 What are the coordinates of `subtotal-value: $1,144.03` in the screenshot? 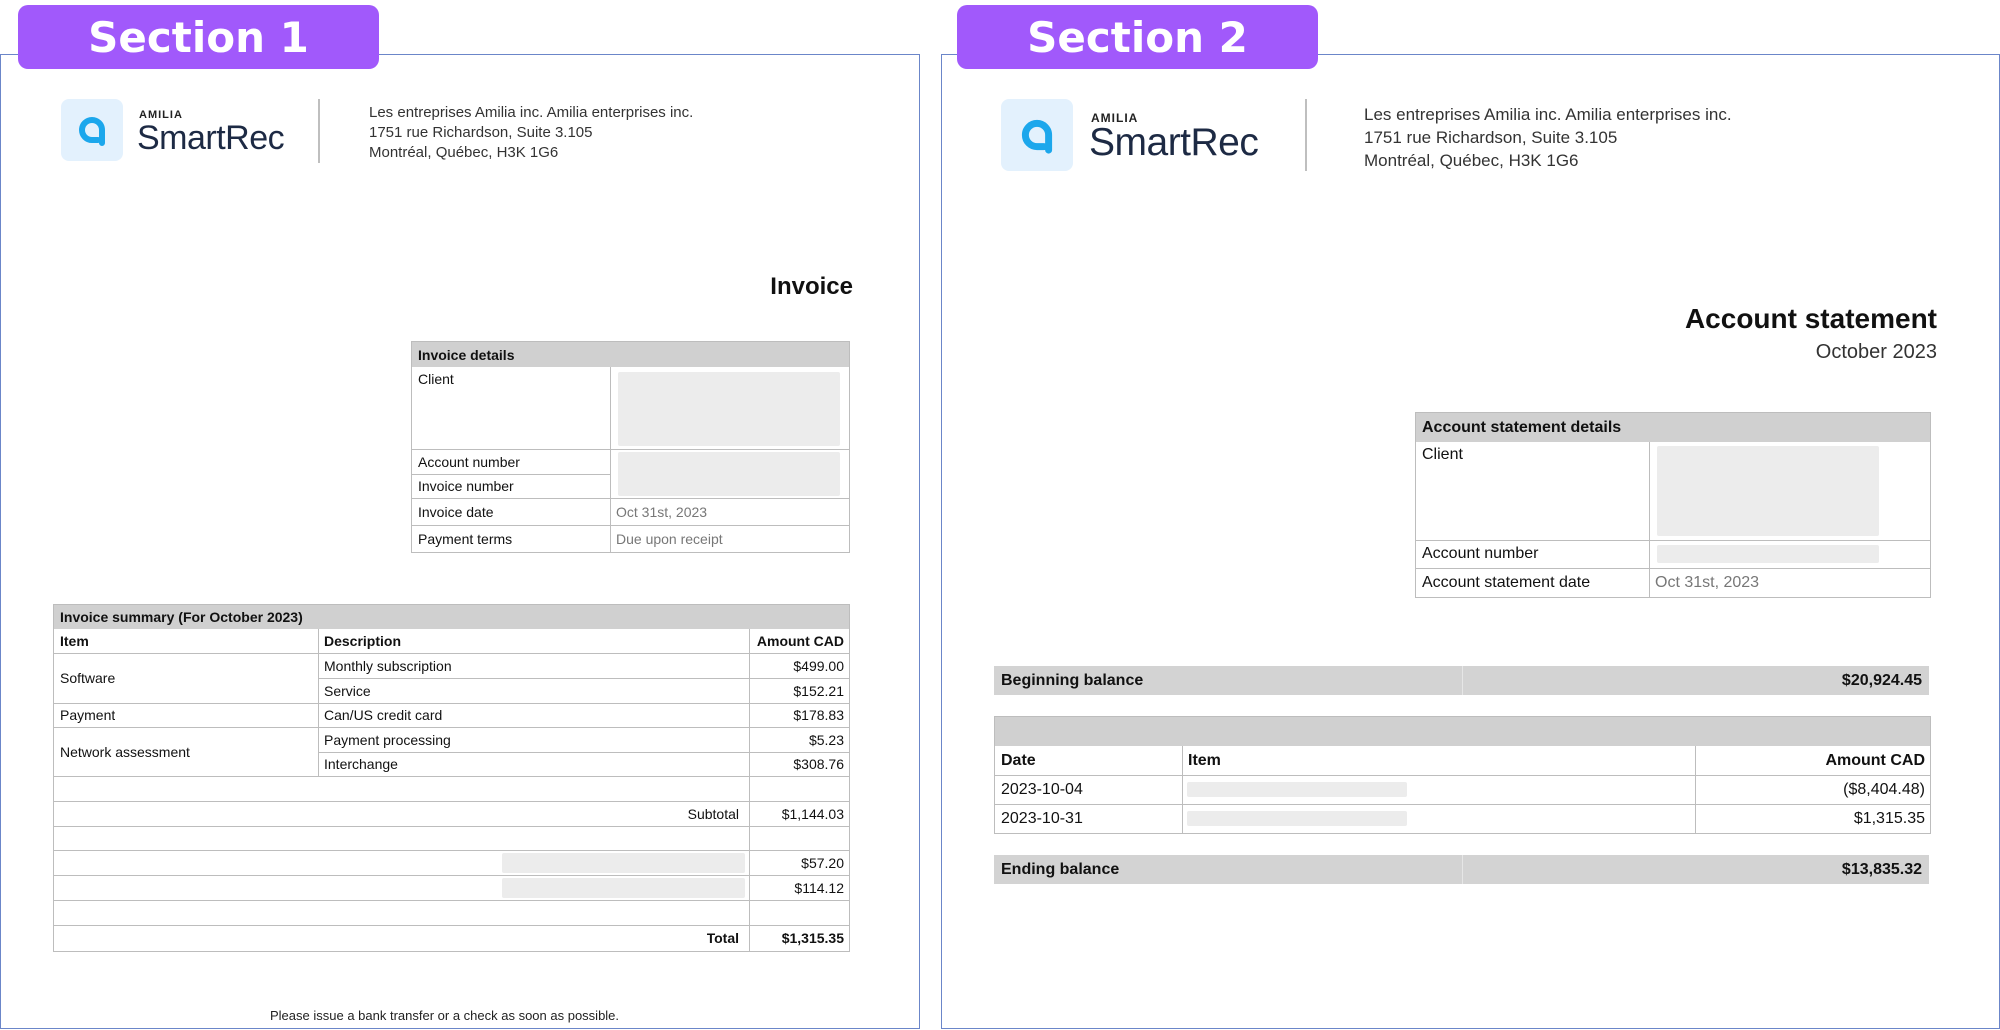 It's located at (812, 813).